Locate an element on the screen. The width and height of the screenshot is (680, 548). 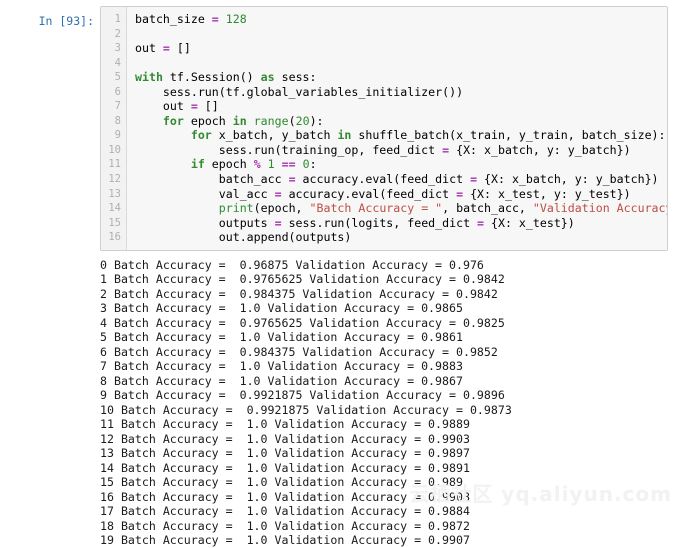
line-number: 4 is located at coordinates (117, 62).